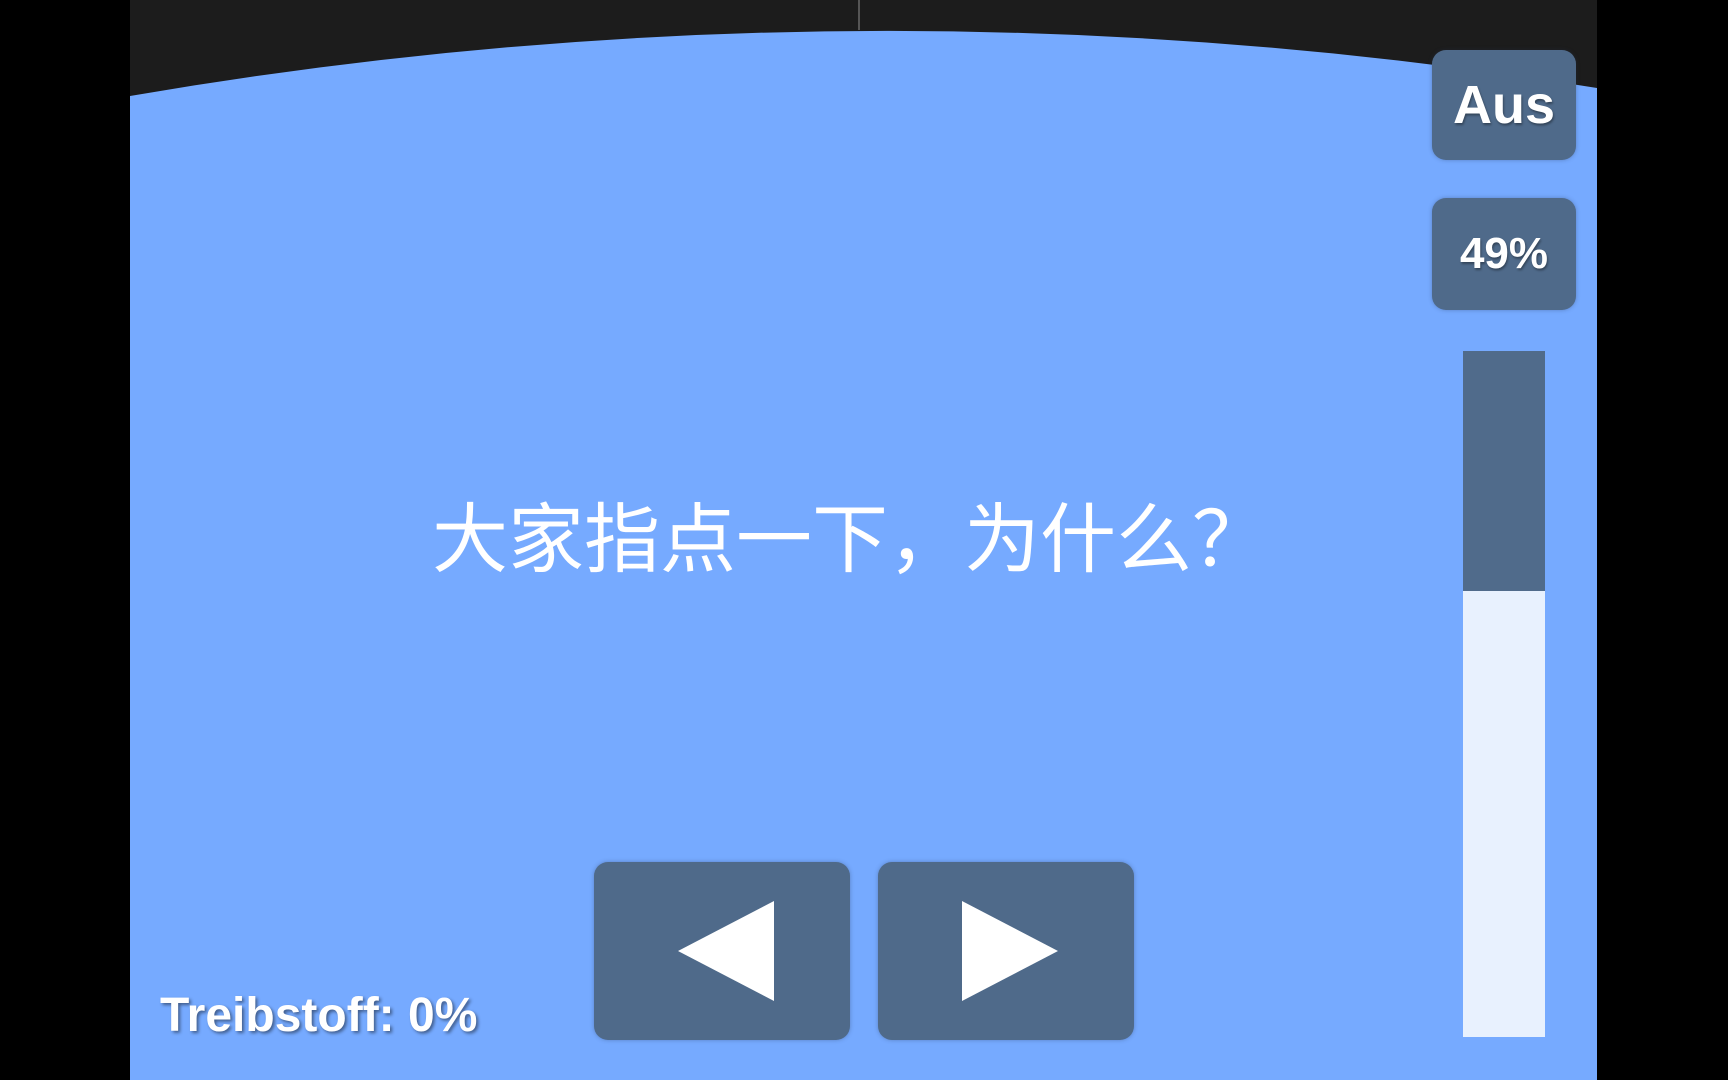 The width and height of the screenshot is (1728, 1080). I want to click on rotate-left-button, so click(722, 951).